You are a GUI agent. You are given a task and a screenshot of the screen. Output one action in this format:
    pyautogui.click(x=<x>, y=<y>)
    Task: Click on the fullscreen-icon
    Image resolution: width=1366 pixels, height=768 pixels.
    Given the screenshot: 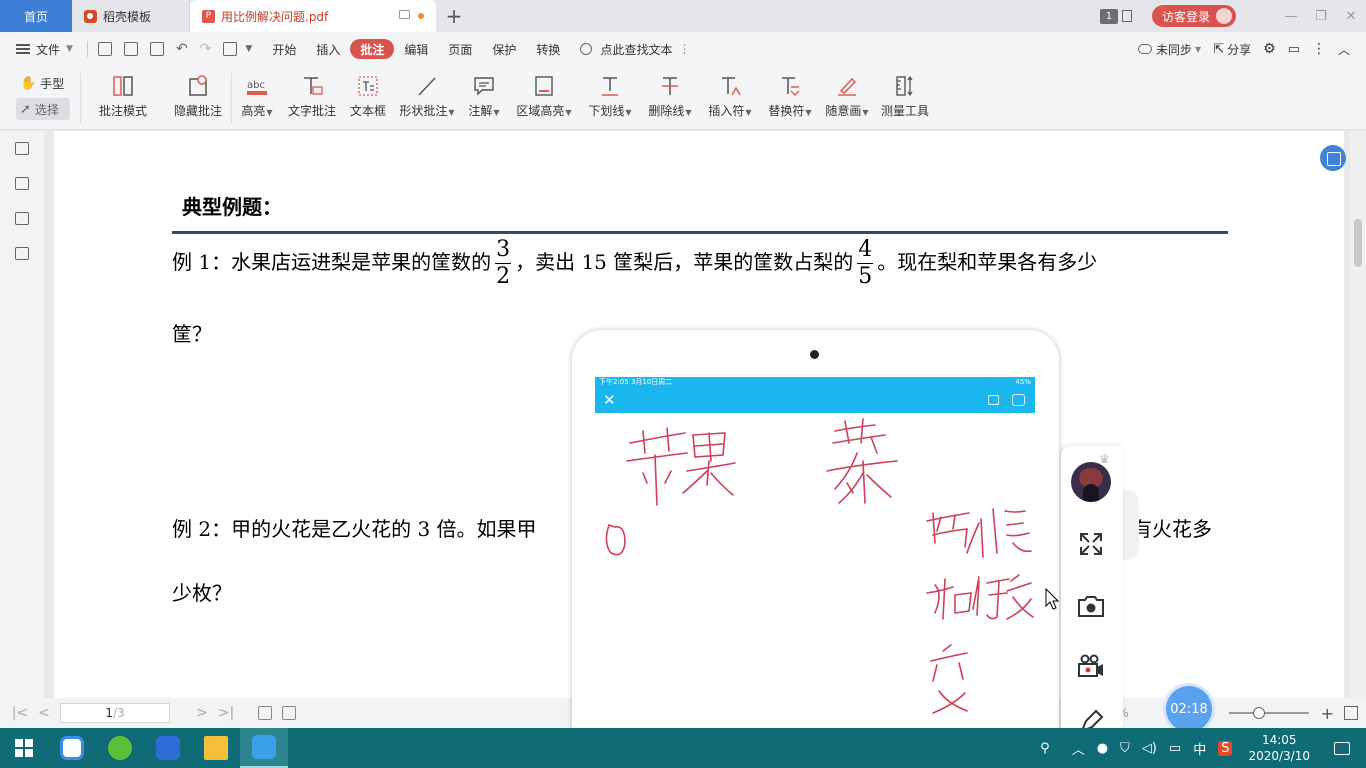 What is the action you would take?
    pyautogui.click(x=1091, y=544)
    